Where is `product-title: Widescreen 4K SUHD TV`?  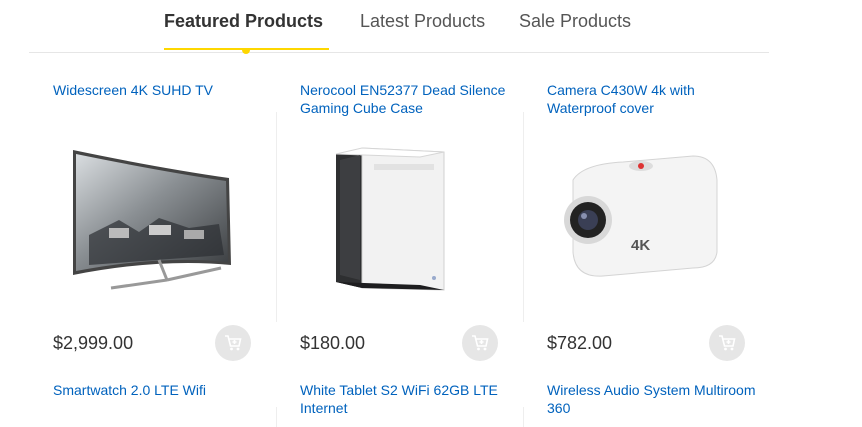 product-title: Widescreen 4K SUHD TV is located at coordinates (158, 90).